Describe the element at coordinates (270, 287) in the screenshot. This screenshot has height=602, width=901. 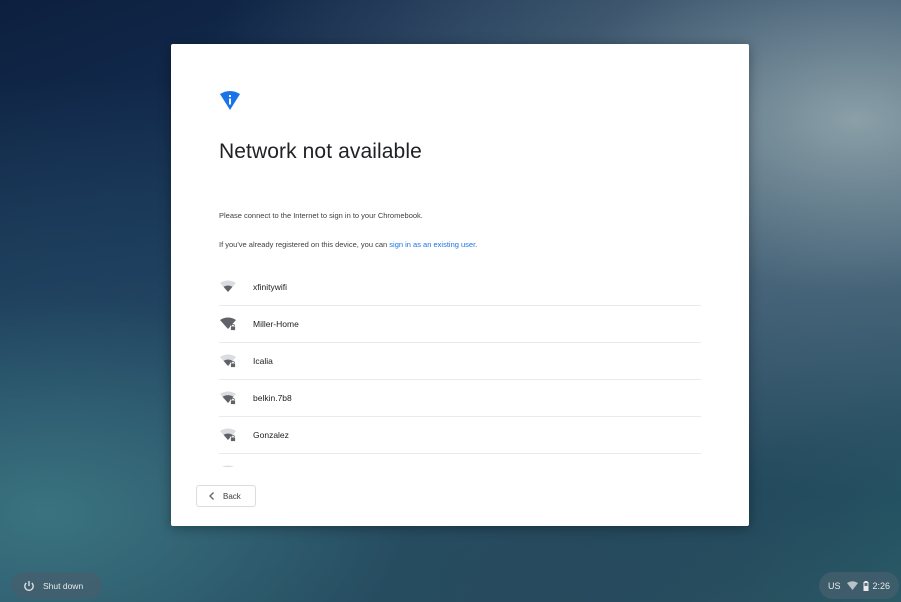
I see `network-name: xfinitywifi` at that location.